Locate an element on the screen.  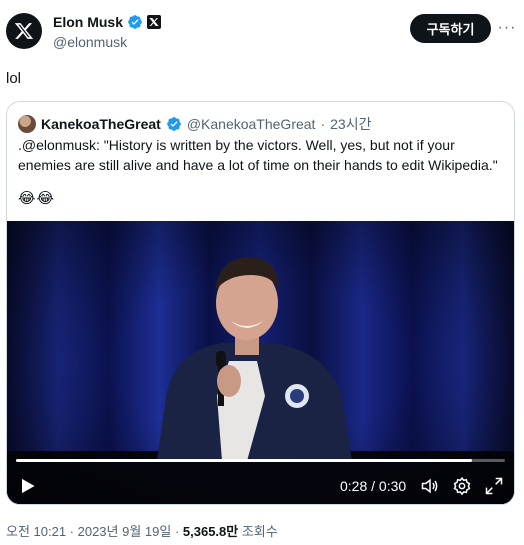
video-time: 0:28 / 0:30 is located at coordinates (373, 486).